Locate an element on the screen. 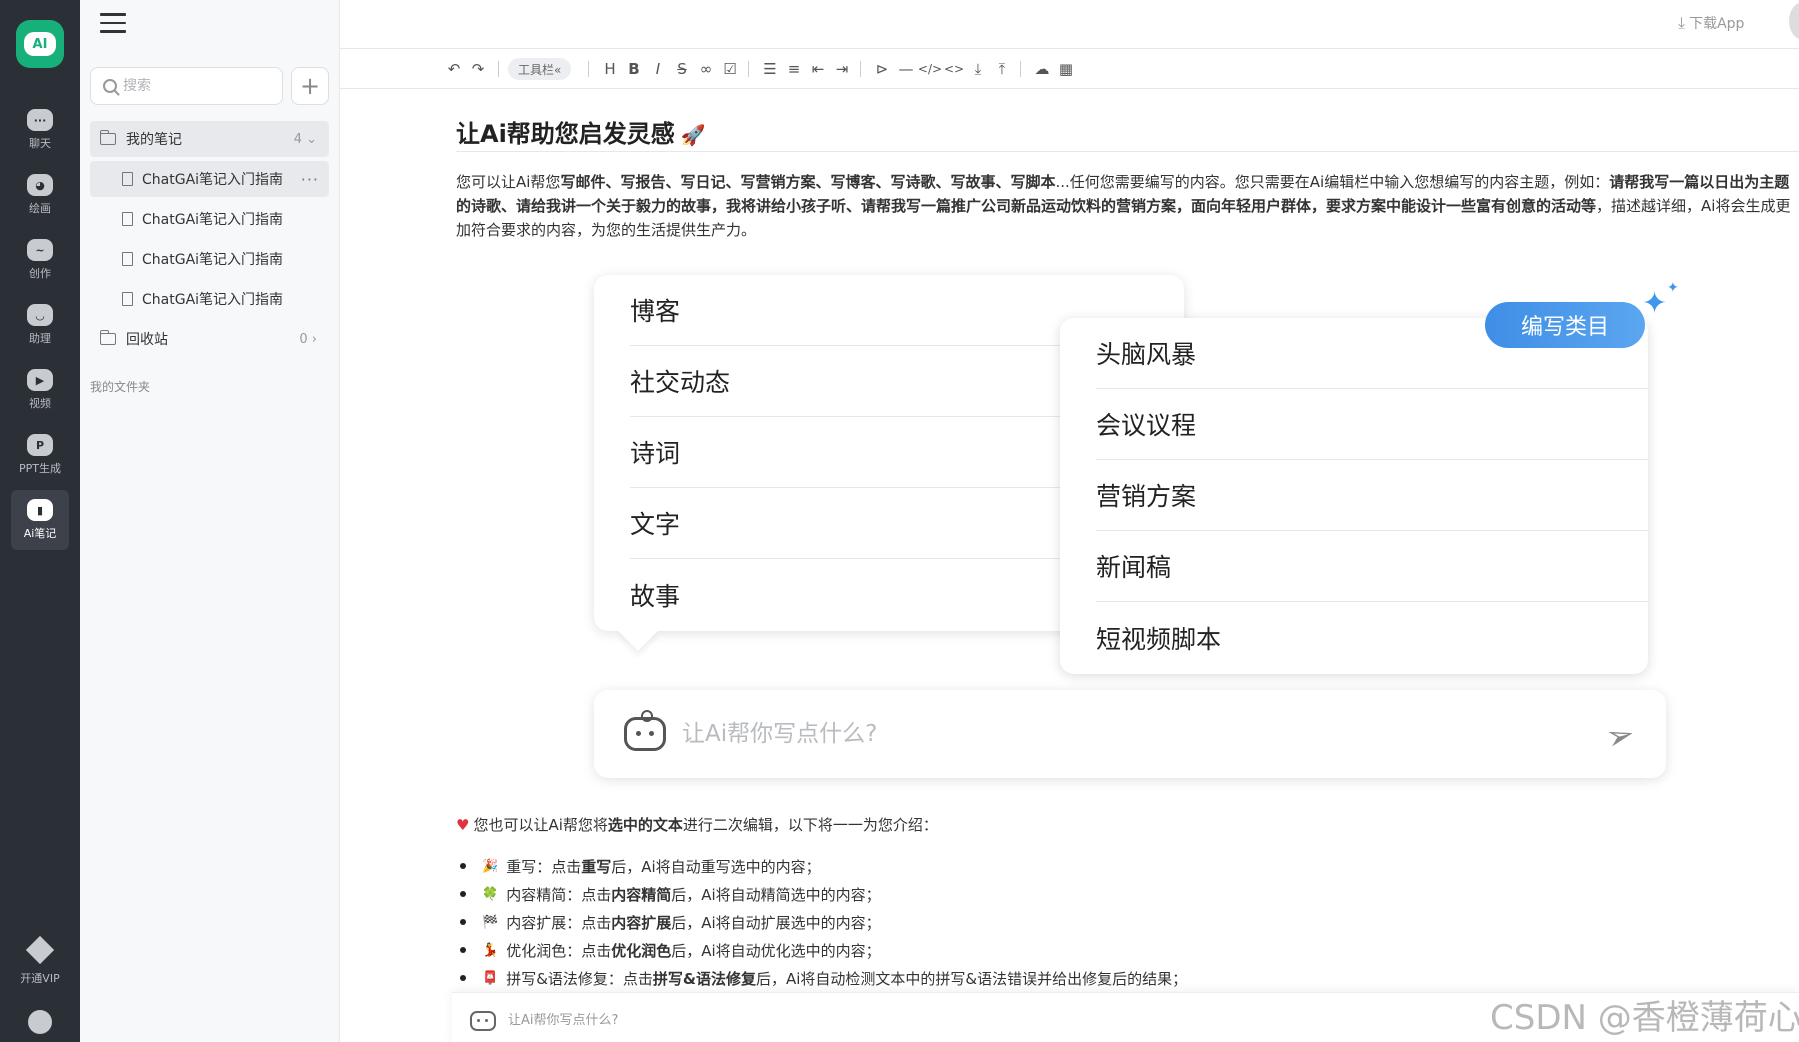  category-item: 会议议程 is located at coordinates (1372, 424).